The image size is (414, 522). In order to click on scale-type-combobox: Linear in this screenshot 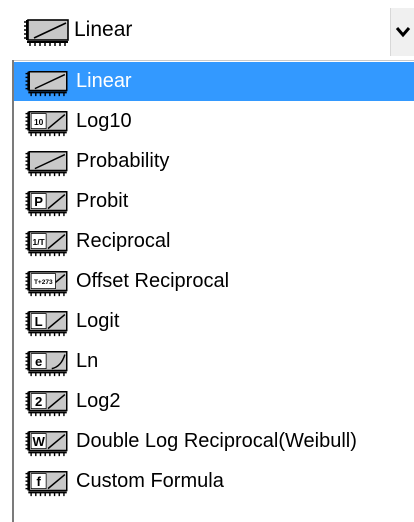, I will do `click(207, 30)`.